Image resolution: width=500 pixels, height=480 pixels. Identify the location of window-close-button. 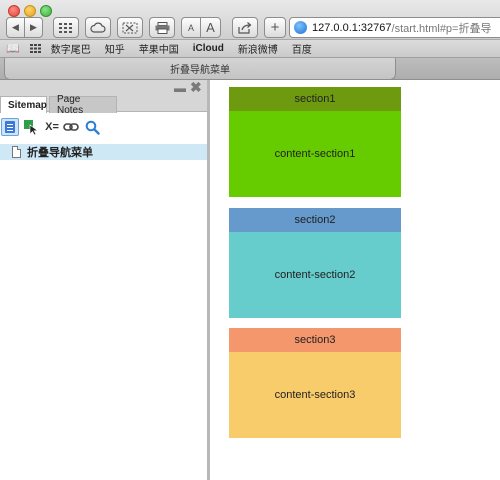
(14, 11).